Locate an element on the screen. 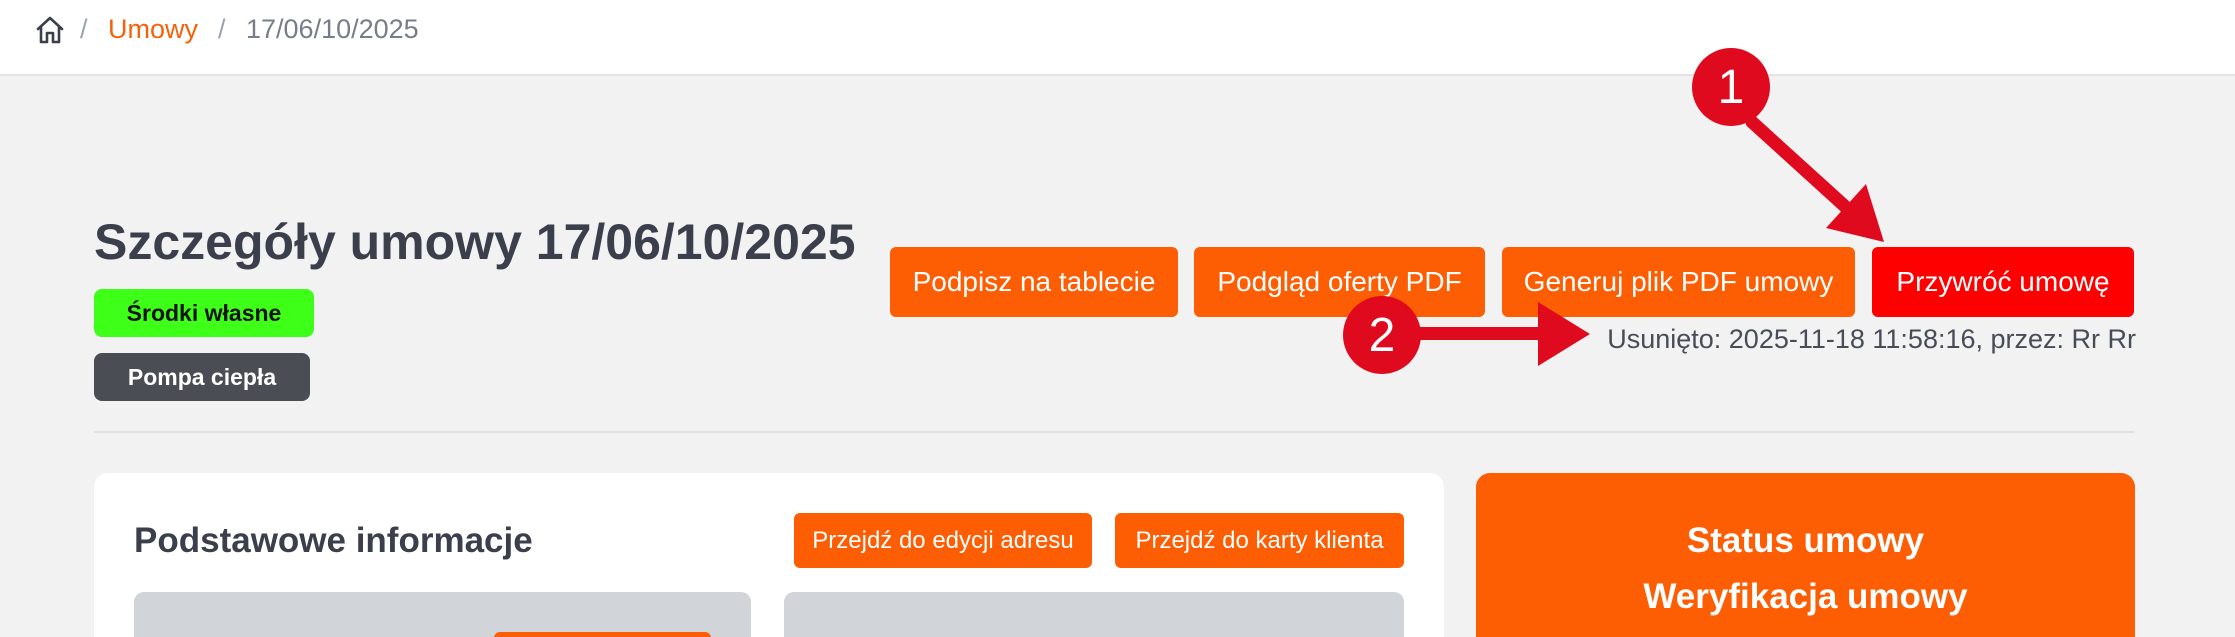 The image size is (2235, 637). annotation-marker-2: 2 is located at coordinates (1382, 335).